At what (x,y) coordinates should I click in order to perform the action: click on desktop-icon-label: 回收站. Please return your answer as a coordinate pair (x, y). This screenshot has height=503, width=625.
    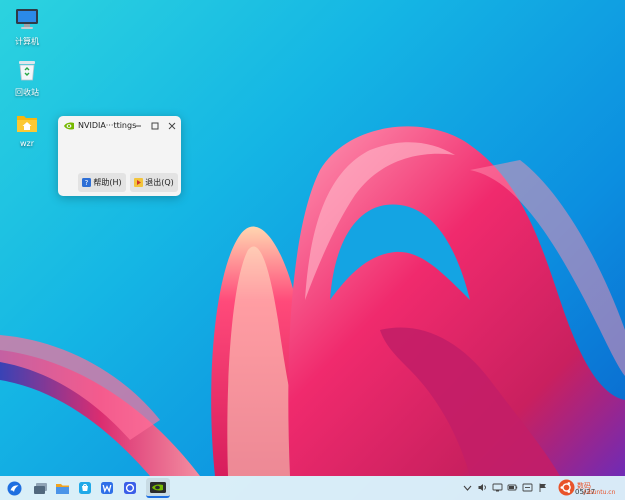
    Looking at the image, I should click on (27, 92).